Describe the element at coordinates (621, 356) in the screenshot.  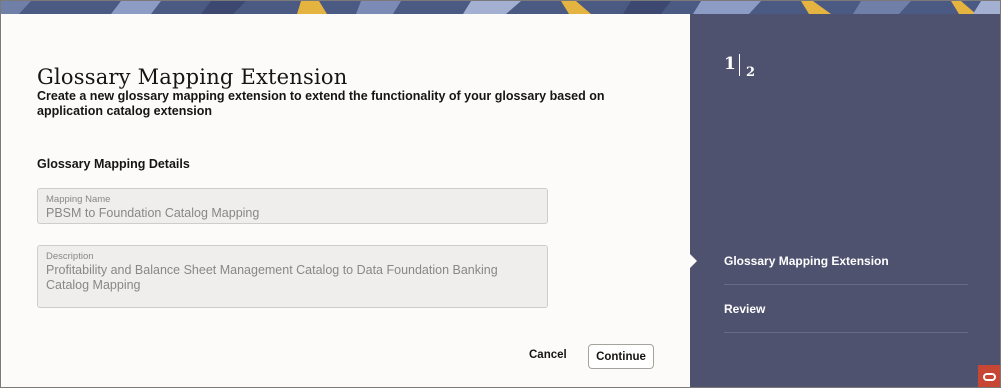
I see `continue-button: Continue` at that location.